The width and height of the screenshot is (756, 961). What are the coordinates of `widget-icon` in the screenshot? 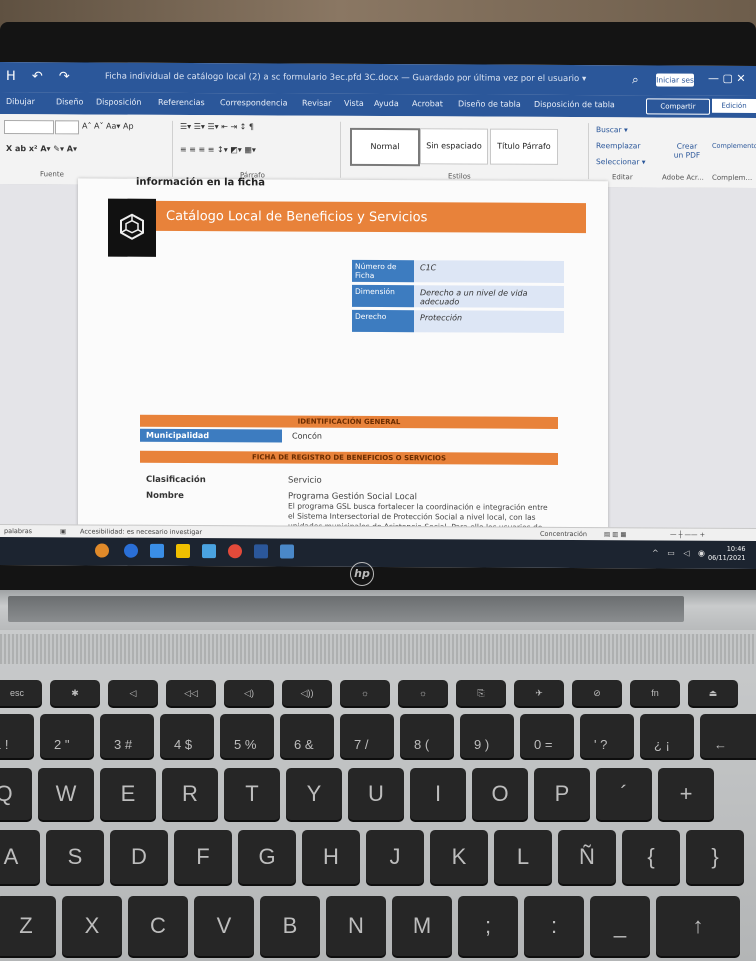 It's located at (102, 550).